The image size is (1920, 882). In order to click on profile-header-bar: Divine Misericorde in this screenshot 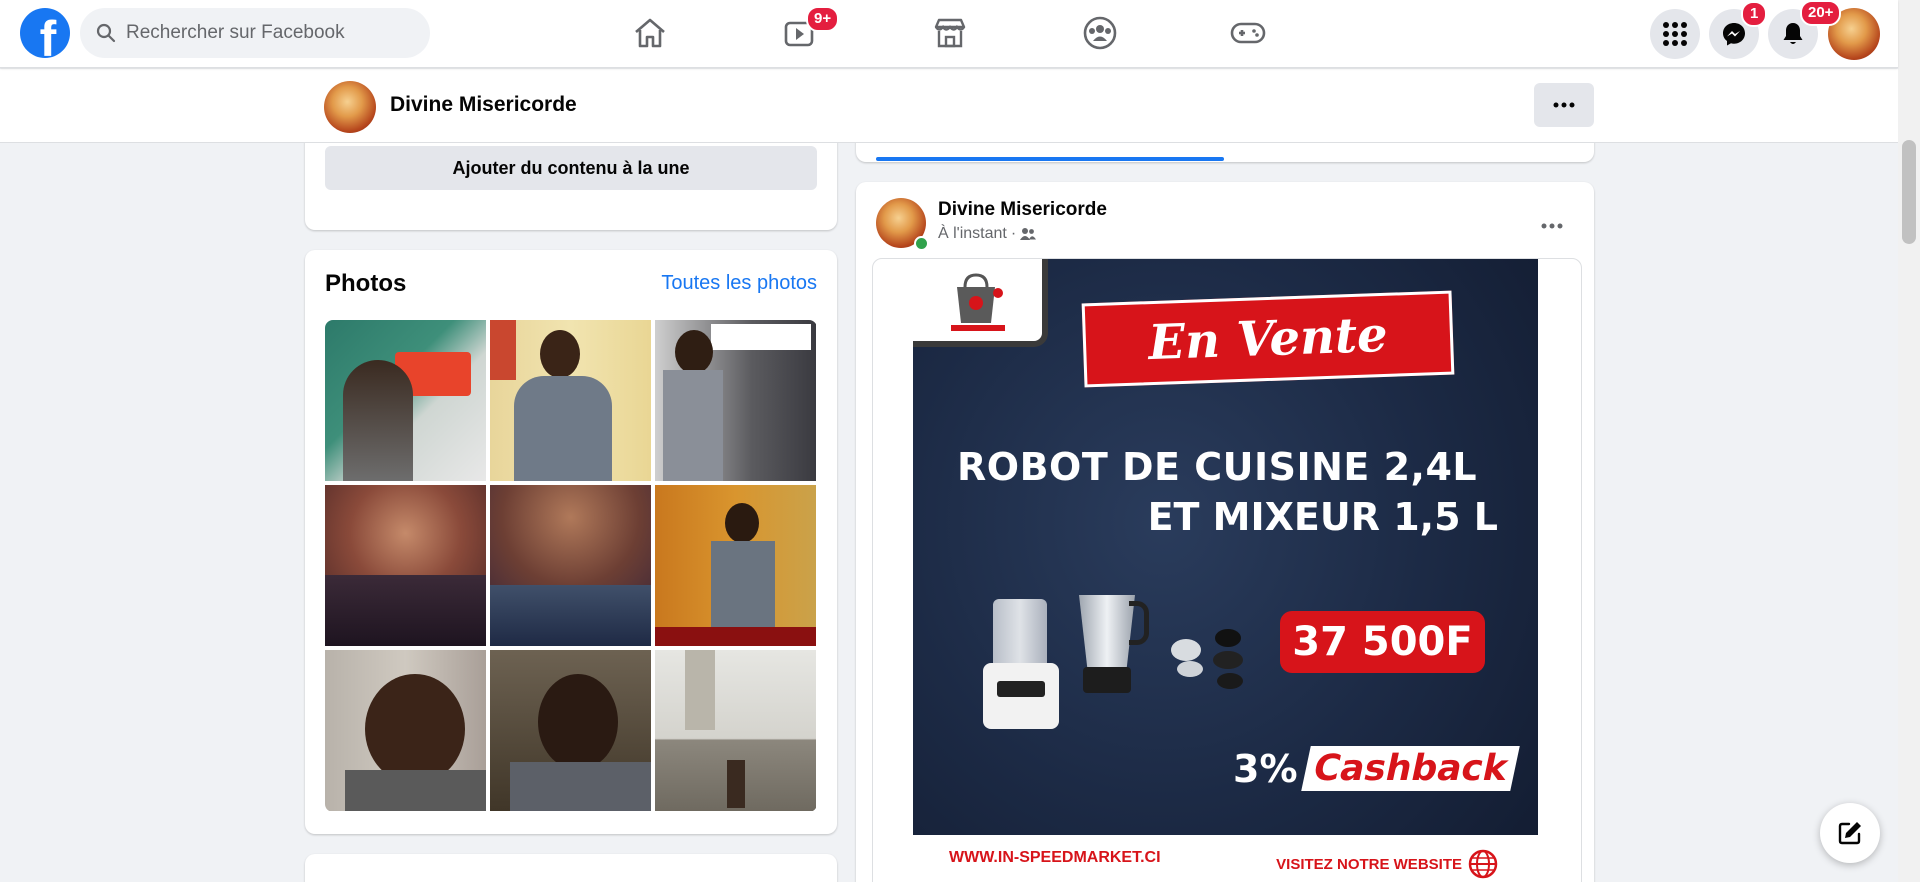, I will do `click(949, 106)`.